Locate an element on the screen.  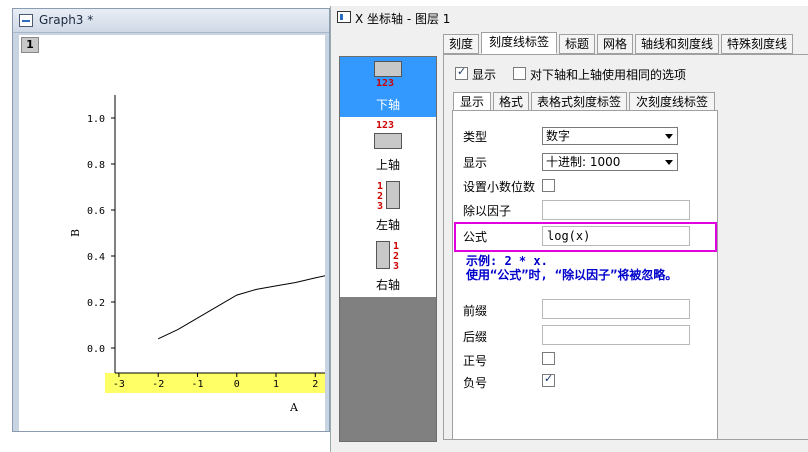
x-tick-label: -1 is located at coordinates (197, 384).